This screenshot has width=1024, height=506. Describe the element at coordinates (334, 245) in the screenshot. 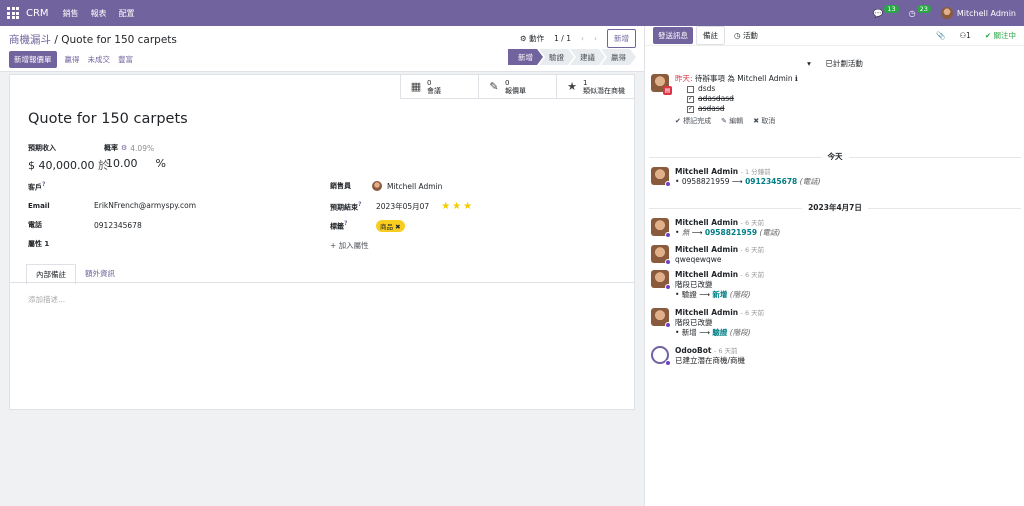

I see `plus-icon: +` at that location.